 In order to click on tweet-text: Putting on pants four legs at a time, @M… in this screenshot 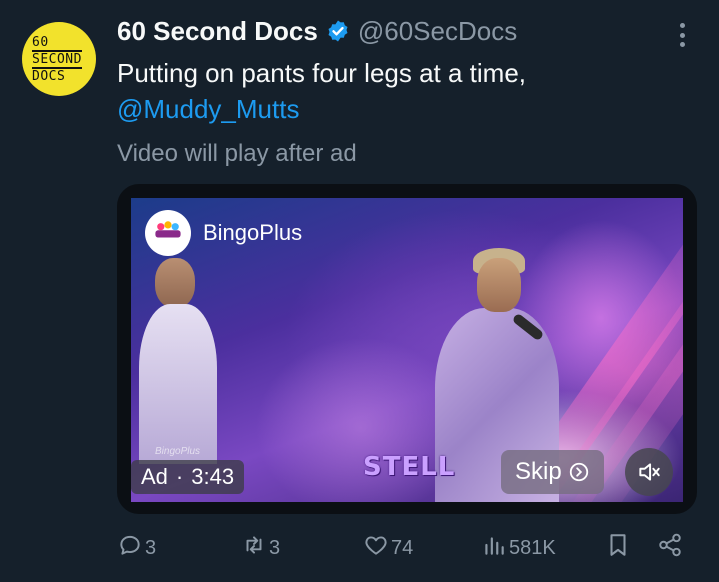, I will do `click(321, 91)`.